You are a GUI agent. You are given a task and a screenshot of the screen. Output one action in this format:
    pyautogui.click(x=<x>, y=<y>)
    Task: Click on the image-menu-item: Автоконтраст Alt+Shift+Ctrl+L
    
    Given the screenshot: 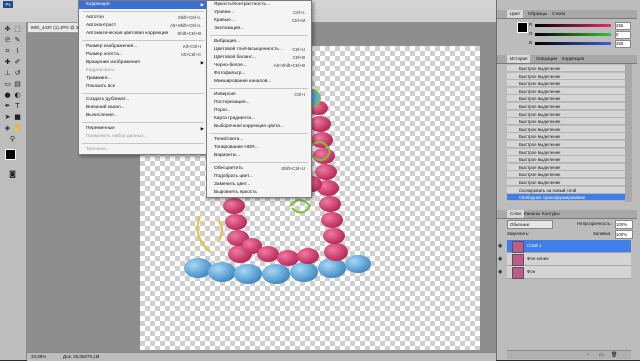 What is the action you would take?
    pyautogui.click(x=143, y=26)
    